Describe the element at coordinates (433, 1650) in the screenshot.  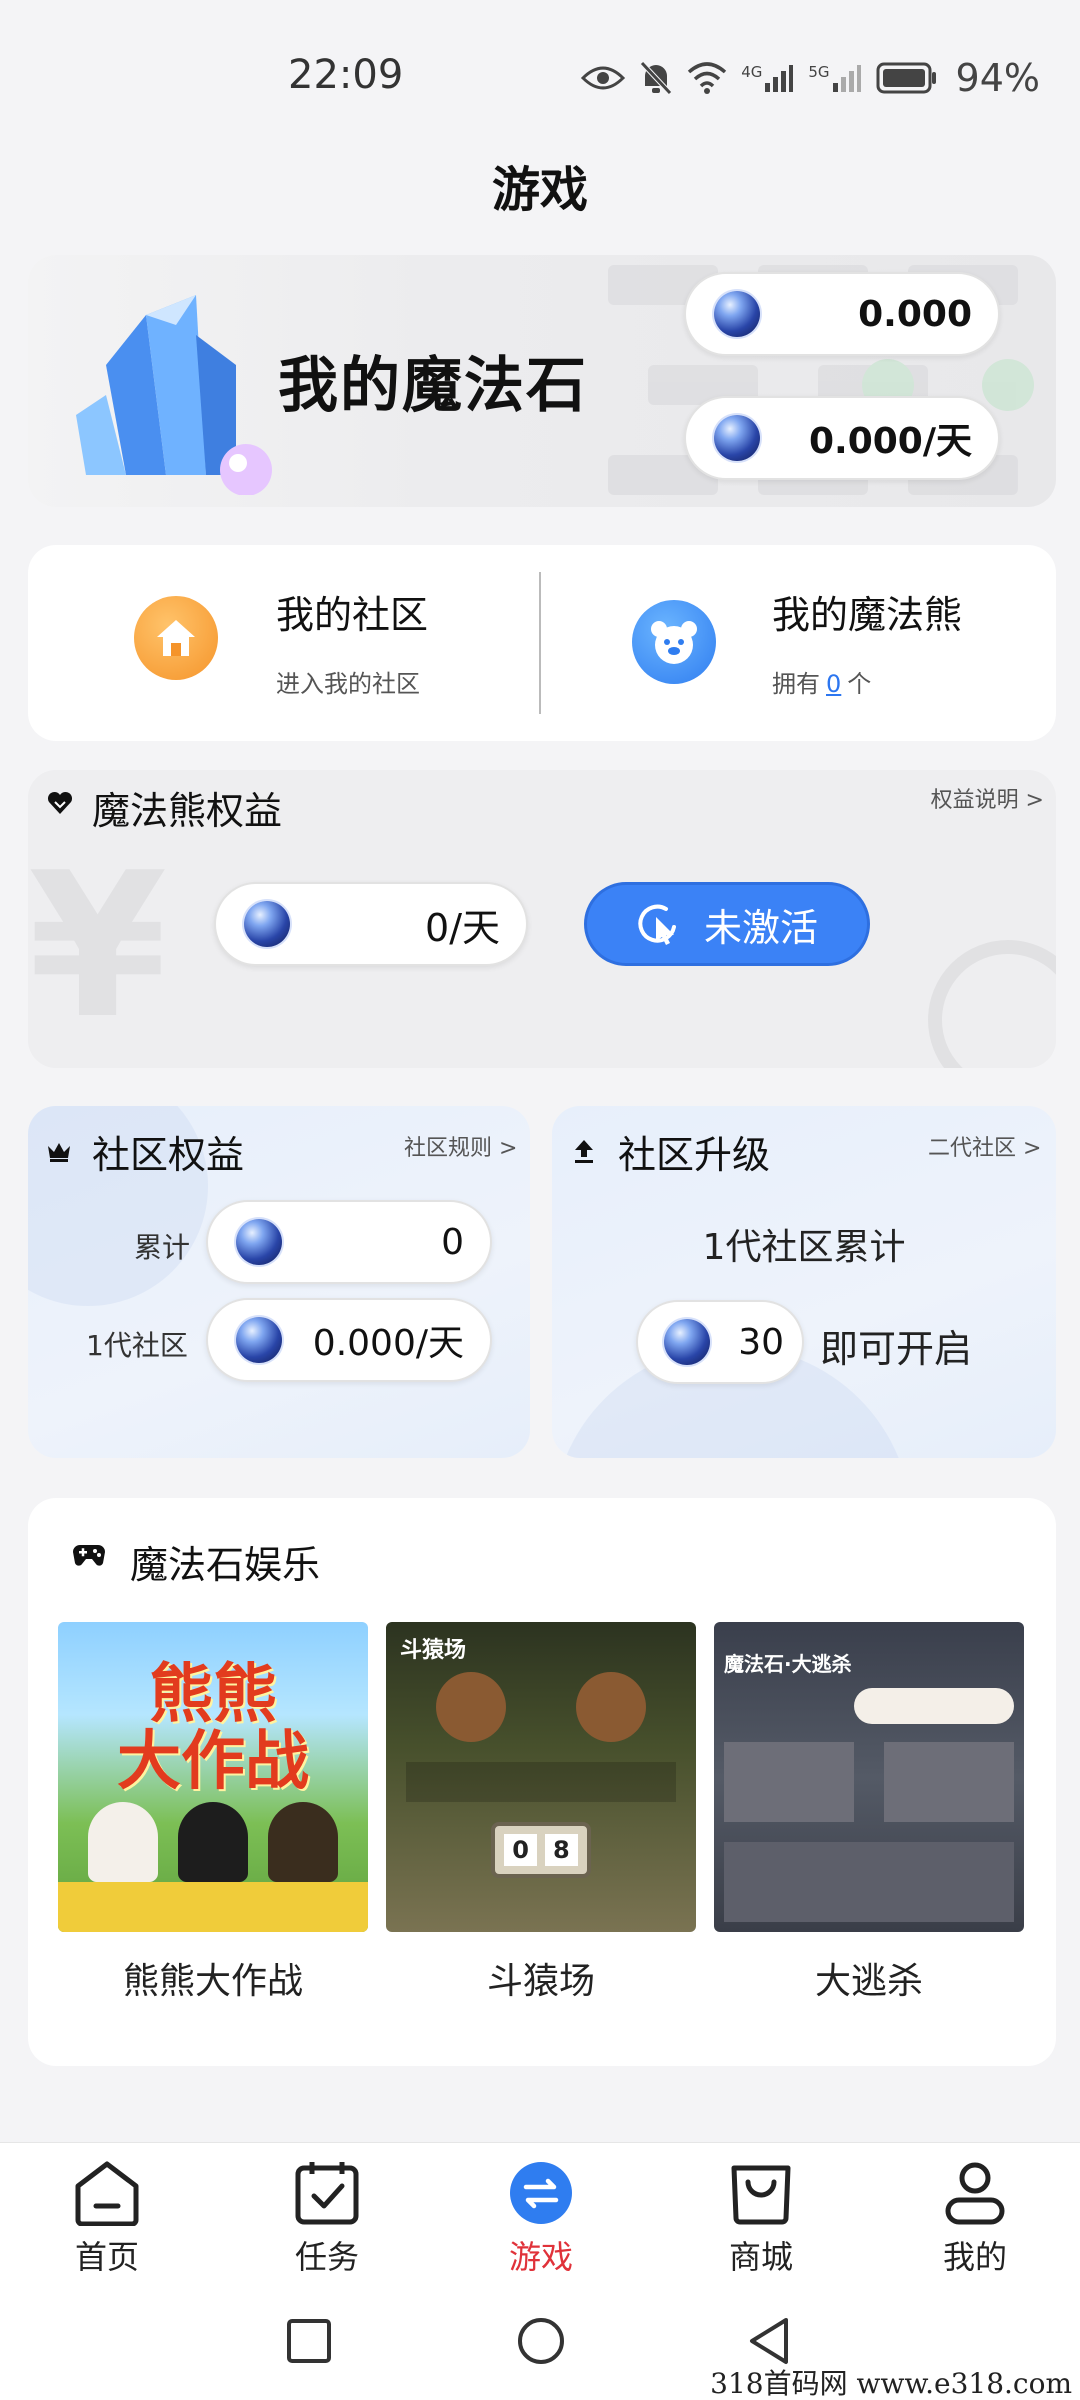
I see `game2-thumb-text: 斗猿场` at that location.